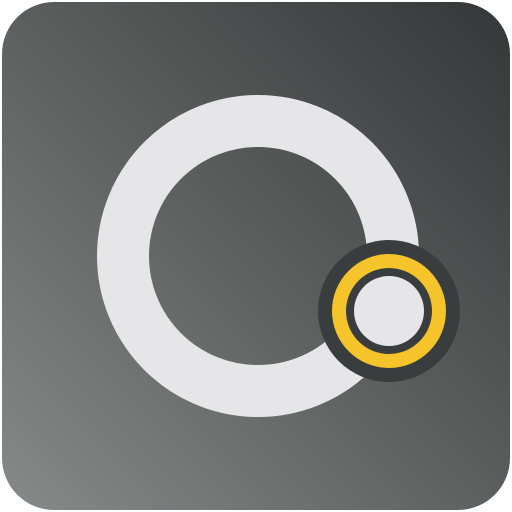 Image resolution: width=512 pixels, height=512 pixels. I want to click on center-dot-icon, so click(389, 311).